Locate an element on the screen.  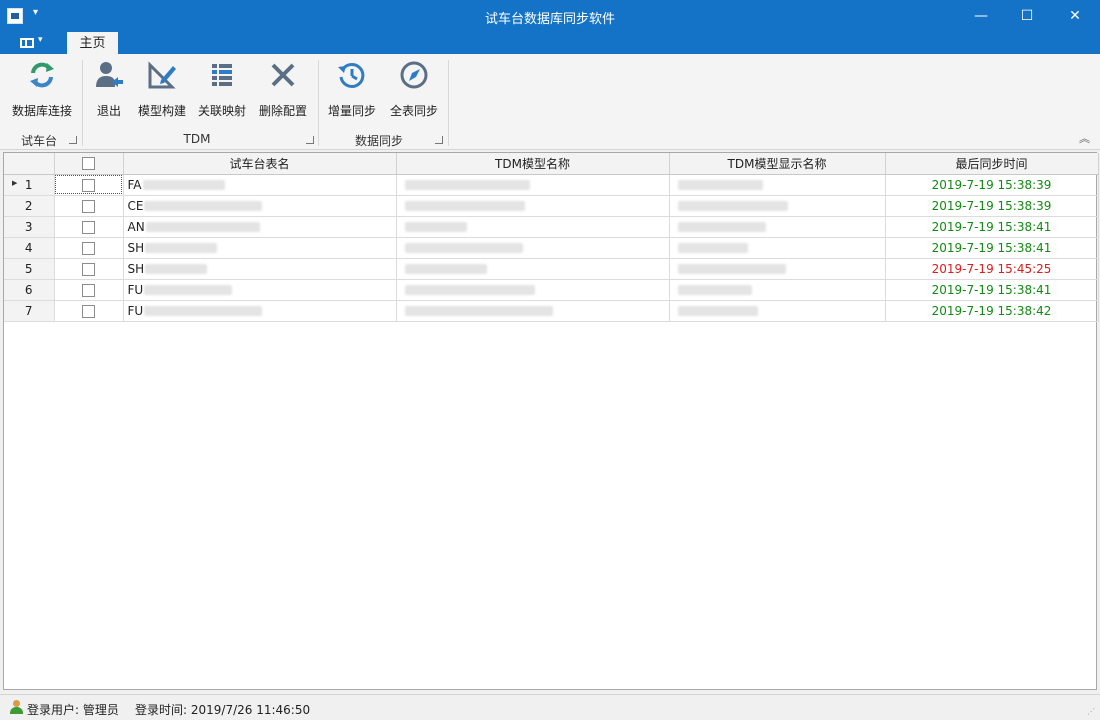
app-menu-button: ▾ is located at coordinates (32, 43).